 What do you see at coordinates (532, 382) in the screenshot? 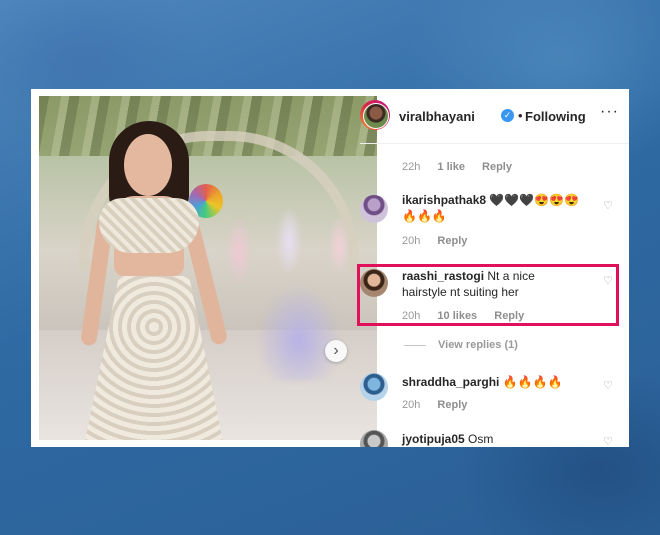
I see `comment-text: 🔥🔥🔥🔥` at bounding box center [532, 382].